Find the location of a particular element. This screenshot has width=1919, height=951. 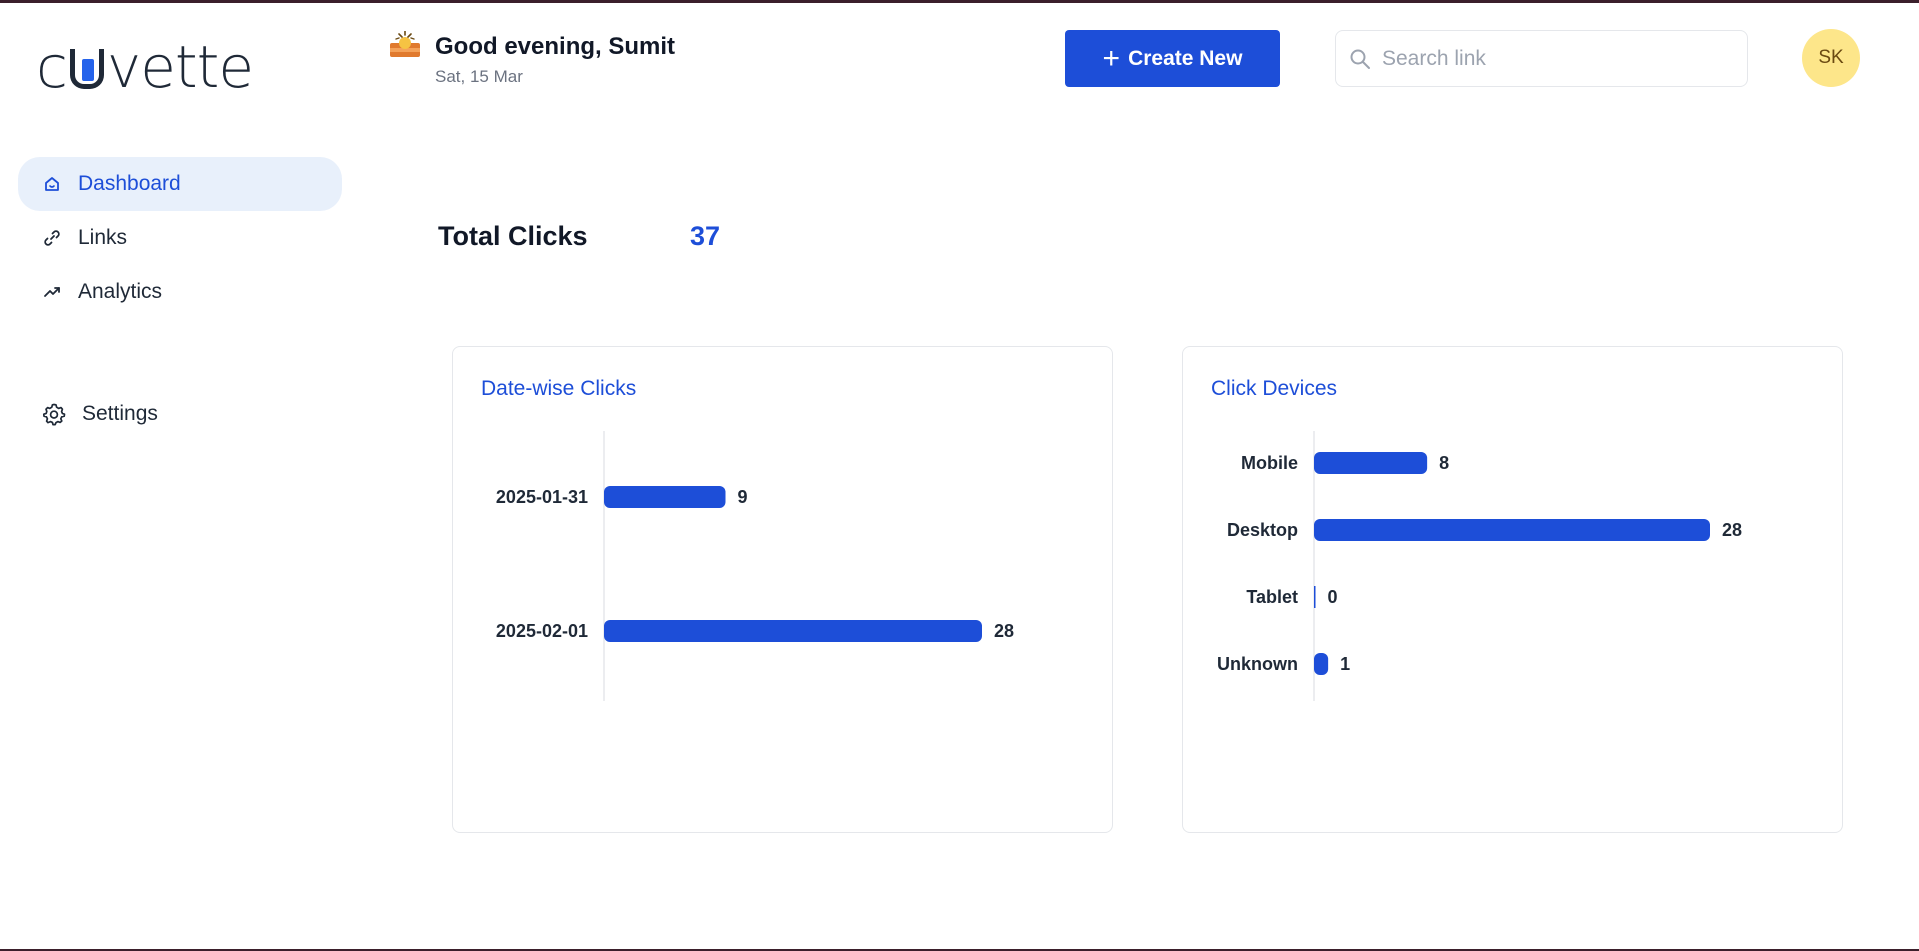

cup-logo-icon is located at coordinates (87, 68).